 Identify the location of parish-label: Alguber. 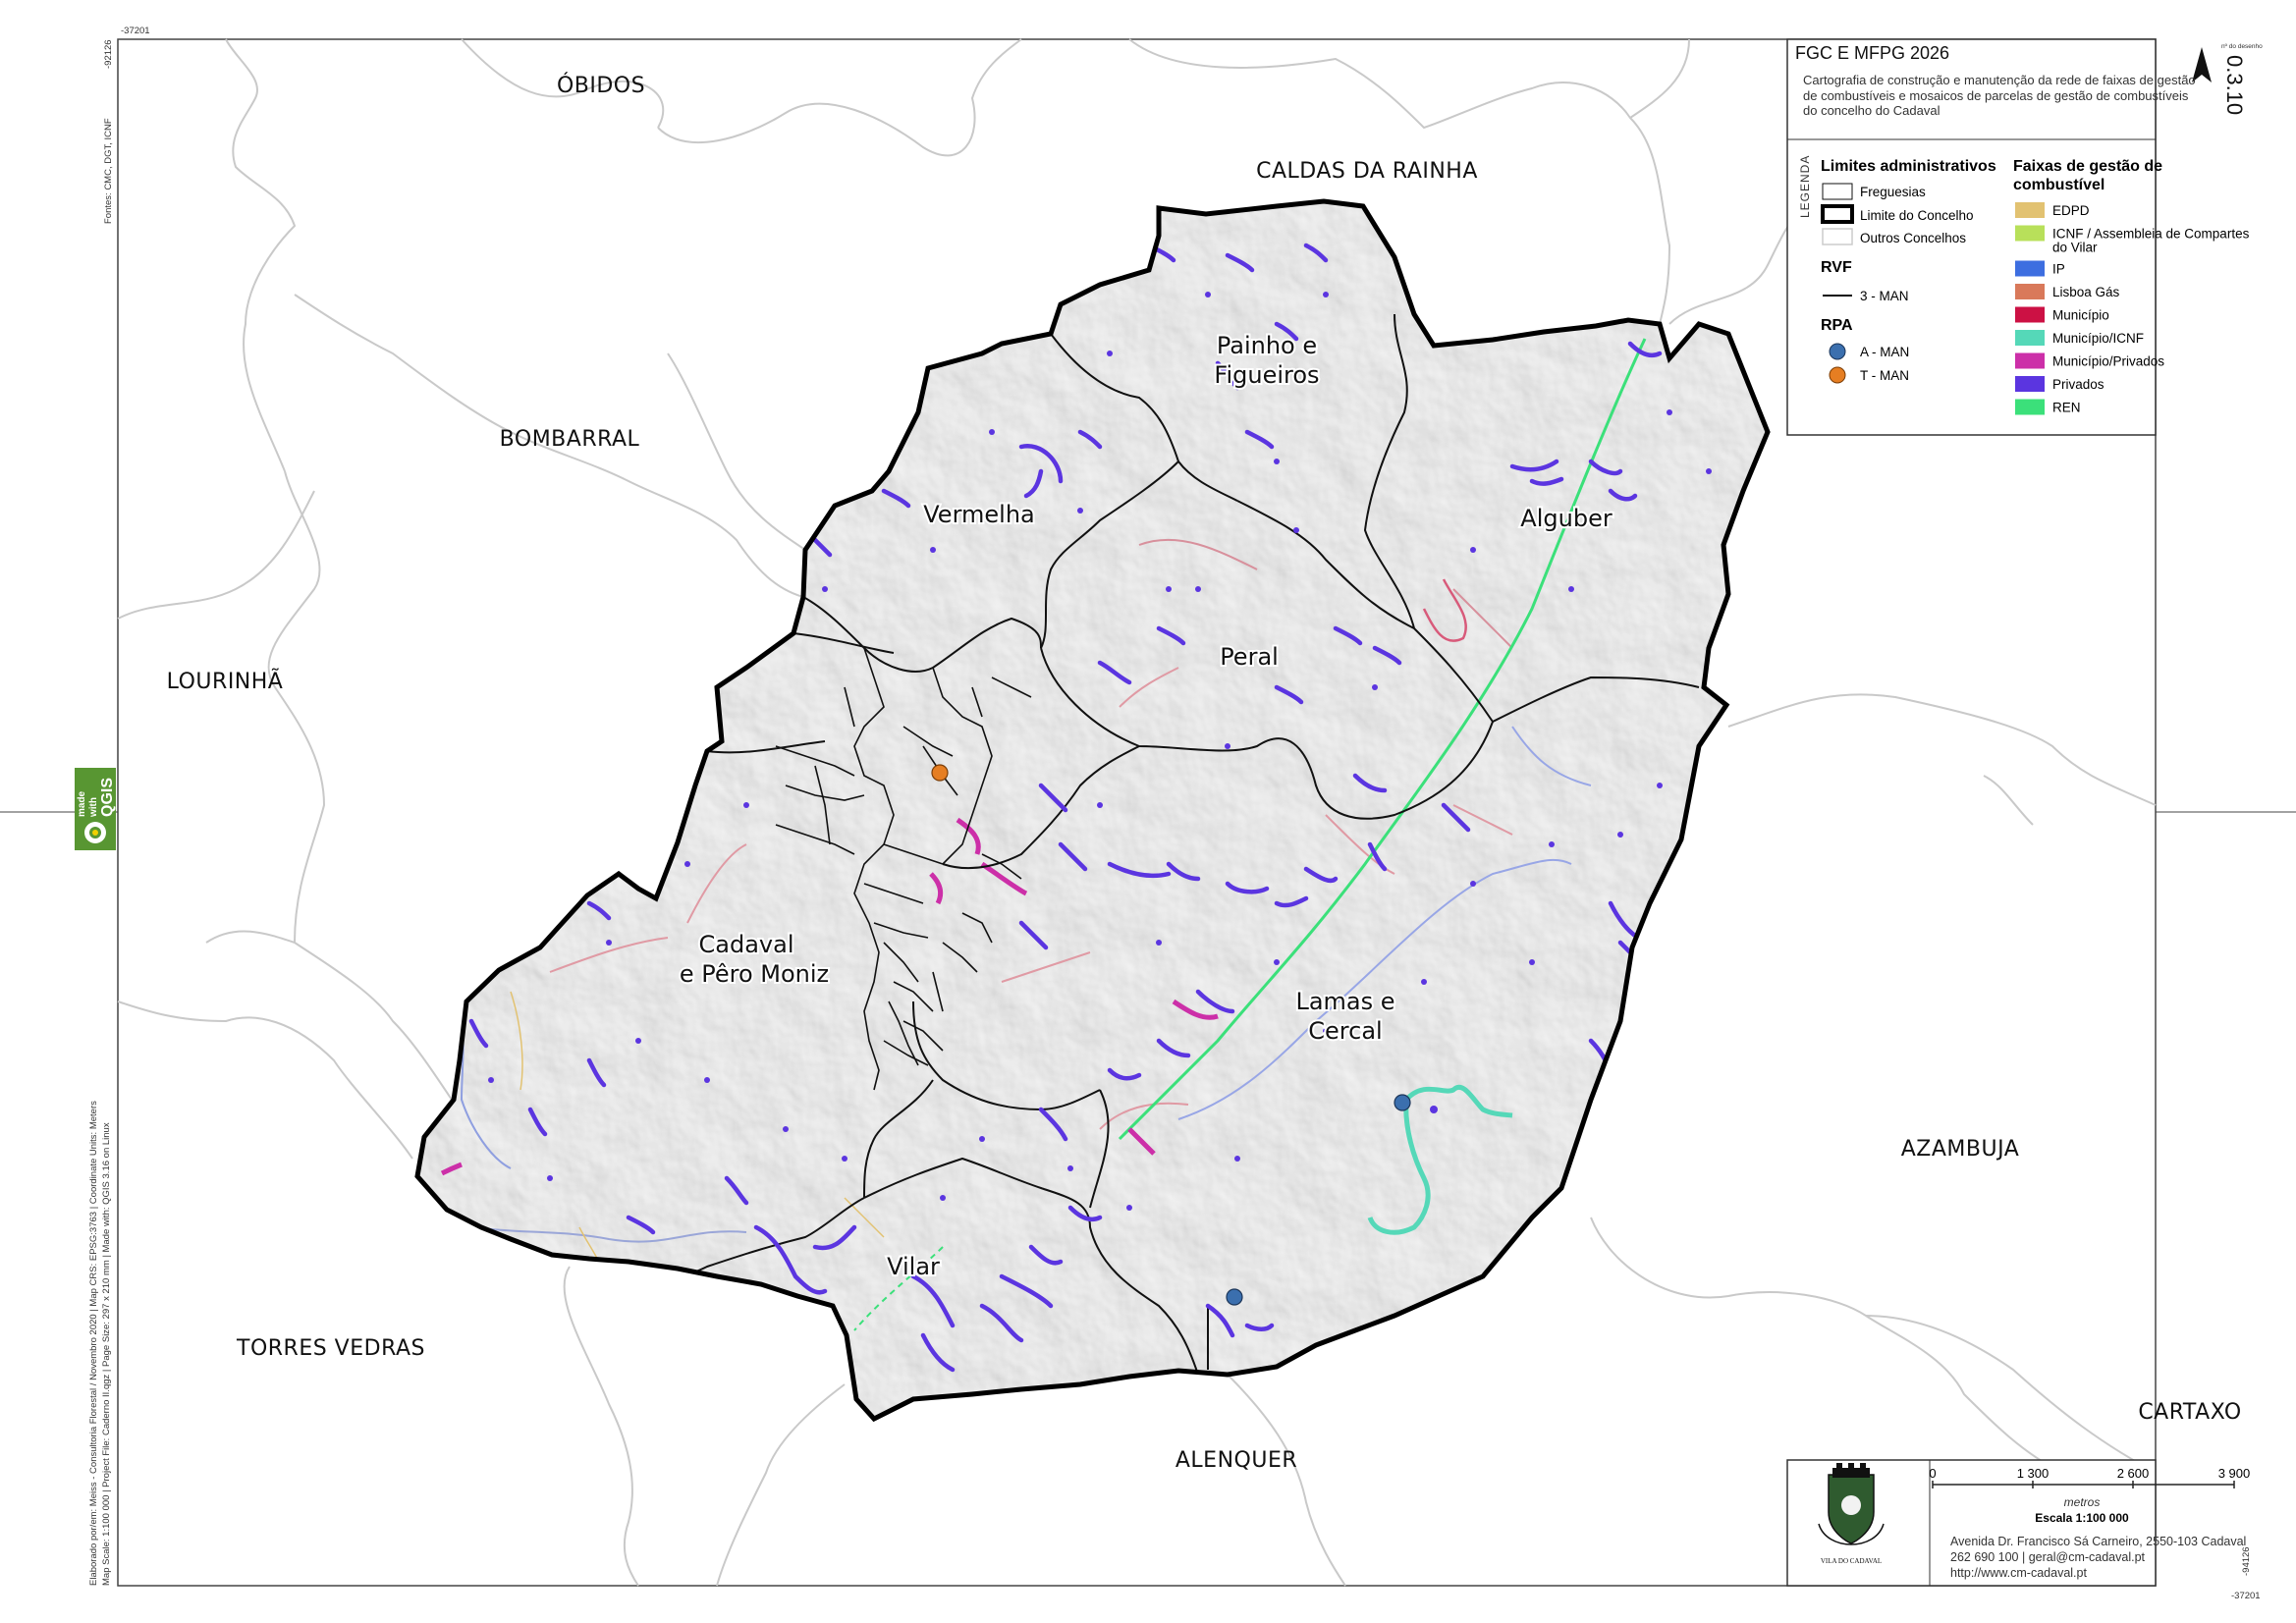
(1566, 519).